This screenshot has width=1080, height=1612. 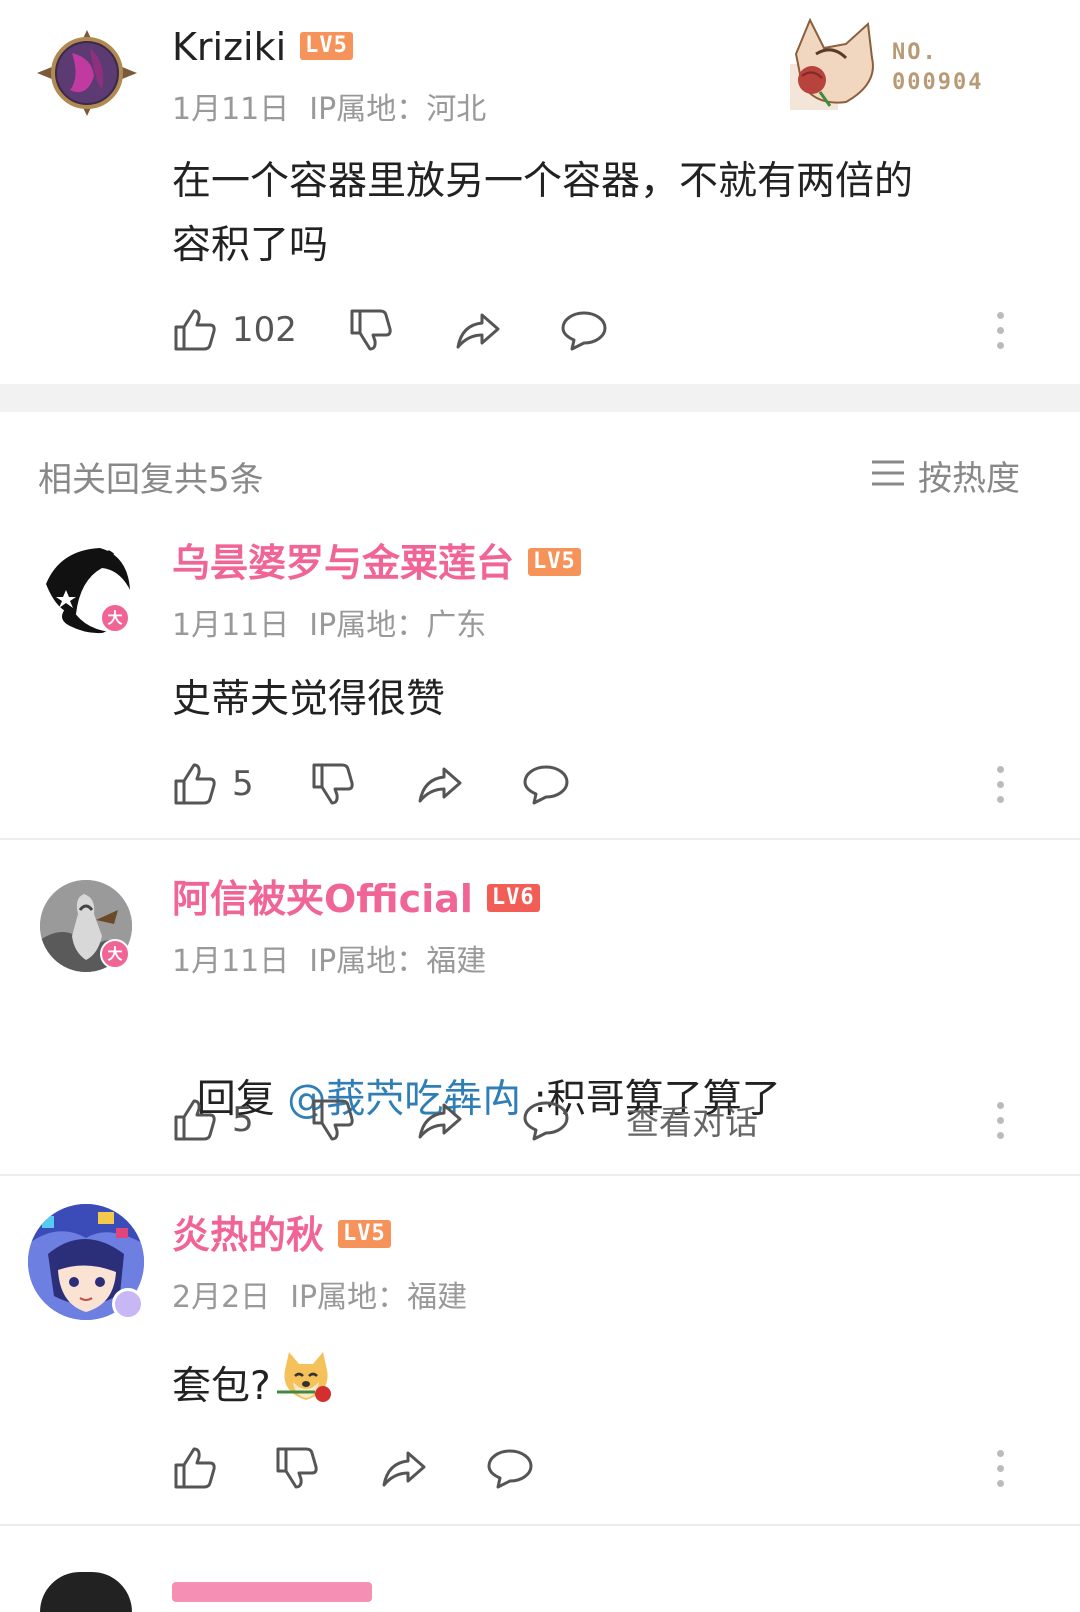 I want to click on reply-content: 套包?, so click(x=254, y=1387).